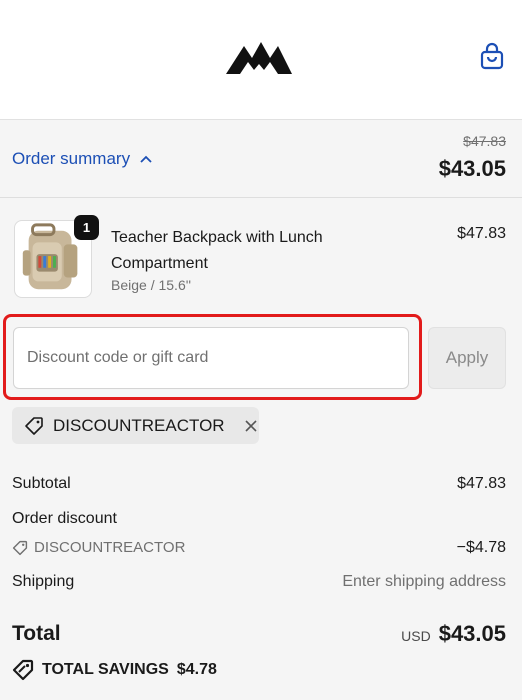  I want to click on order-summary-label: Order summary, so click(71, 158).